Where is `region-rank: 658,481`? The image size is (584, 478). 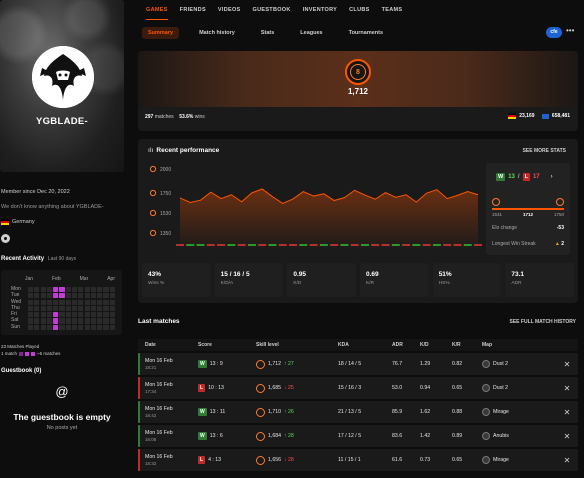 region-rank: 658,481 is located at coordinates (561, 116).